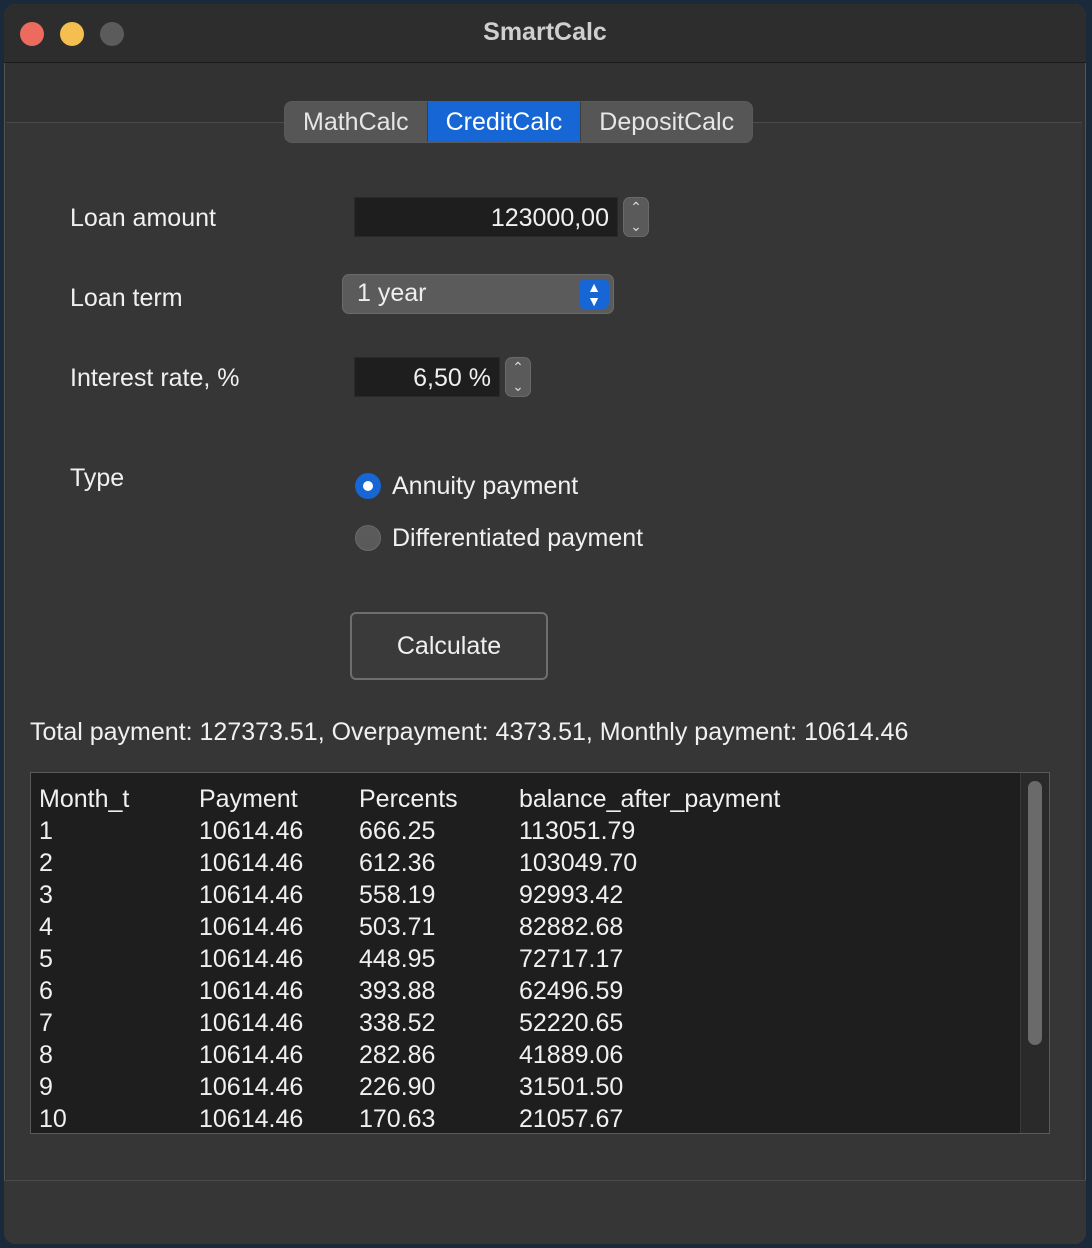 This screenshot has height=1248, width=1092. What do you see at coordinates (650, 799) in the screenshot?
I see `header-balance: balance_after_payment` at bounding box center [650, 799].